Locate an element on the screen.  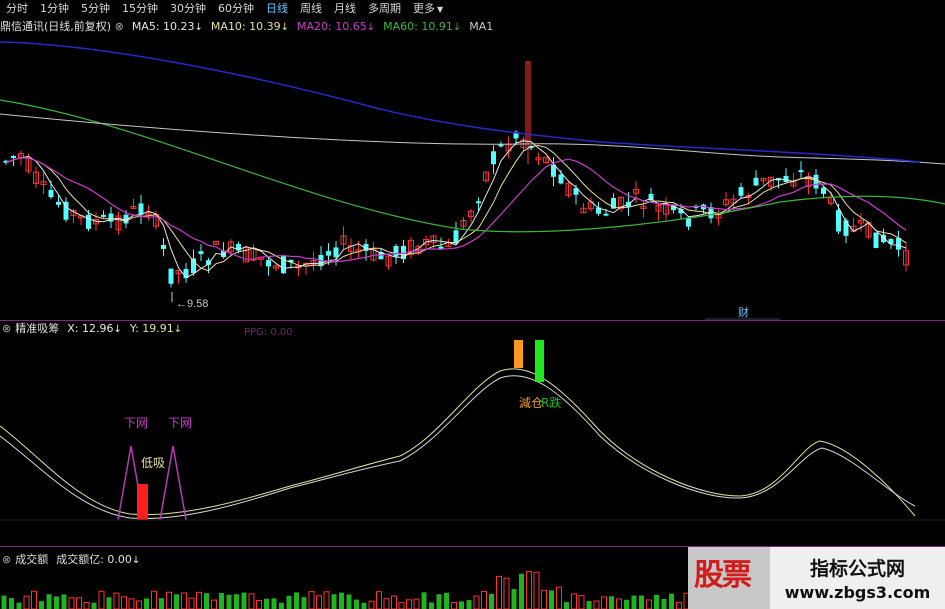
watermark-logo: 股票 is located at coordinates (723, 575).